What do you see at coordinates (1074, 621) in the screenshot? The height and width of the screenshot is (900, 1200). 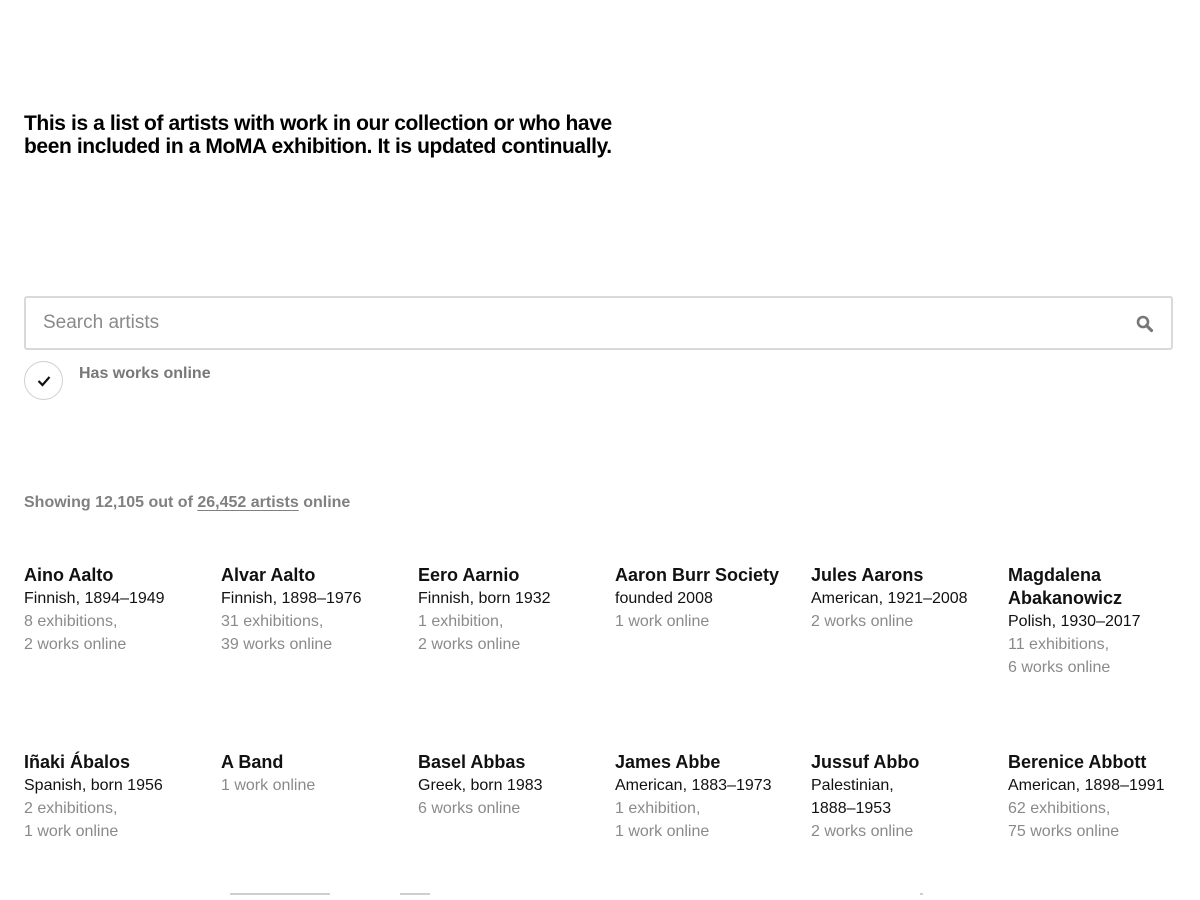 I see `artist-bio: Polish, 1930–2017` at bounding box center [1074, 621].